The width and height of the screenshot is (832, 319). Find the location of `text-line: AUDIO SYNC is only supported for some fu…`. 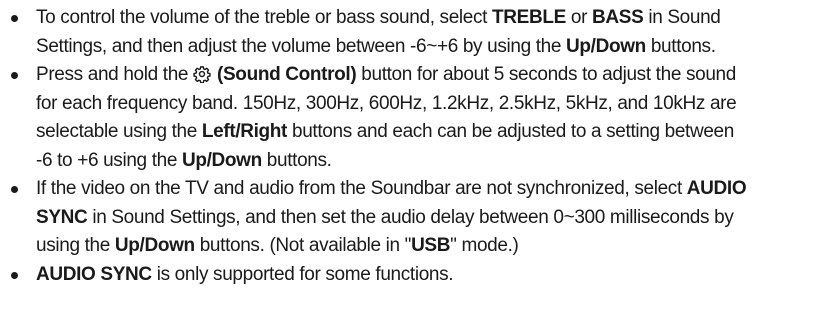

text-line: AUDIO SYNC is only supported for some fu… is located at coordinates (434, 275).